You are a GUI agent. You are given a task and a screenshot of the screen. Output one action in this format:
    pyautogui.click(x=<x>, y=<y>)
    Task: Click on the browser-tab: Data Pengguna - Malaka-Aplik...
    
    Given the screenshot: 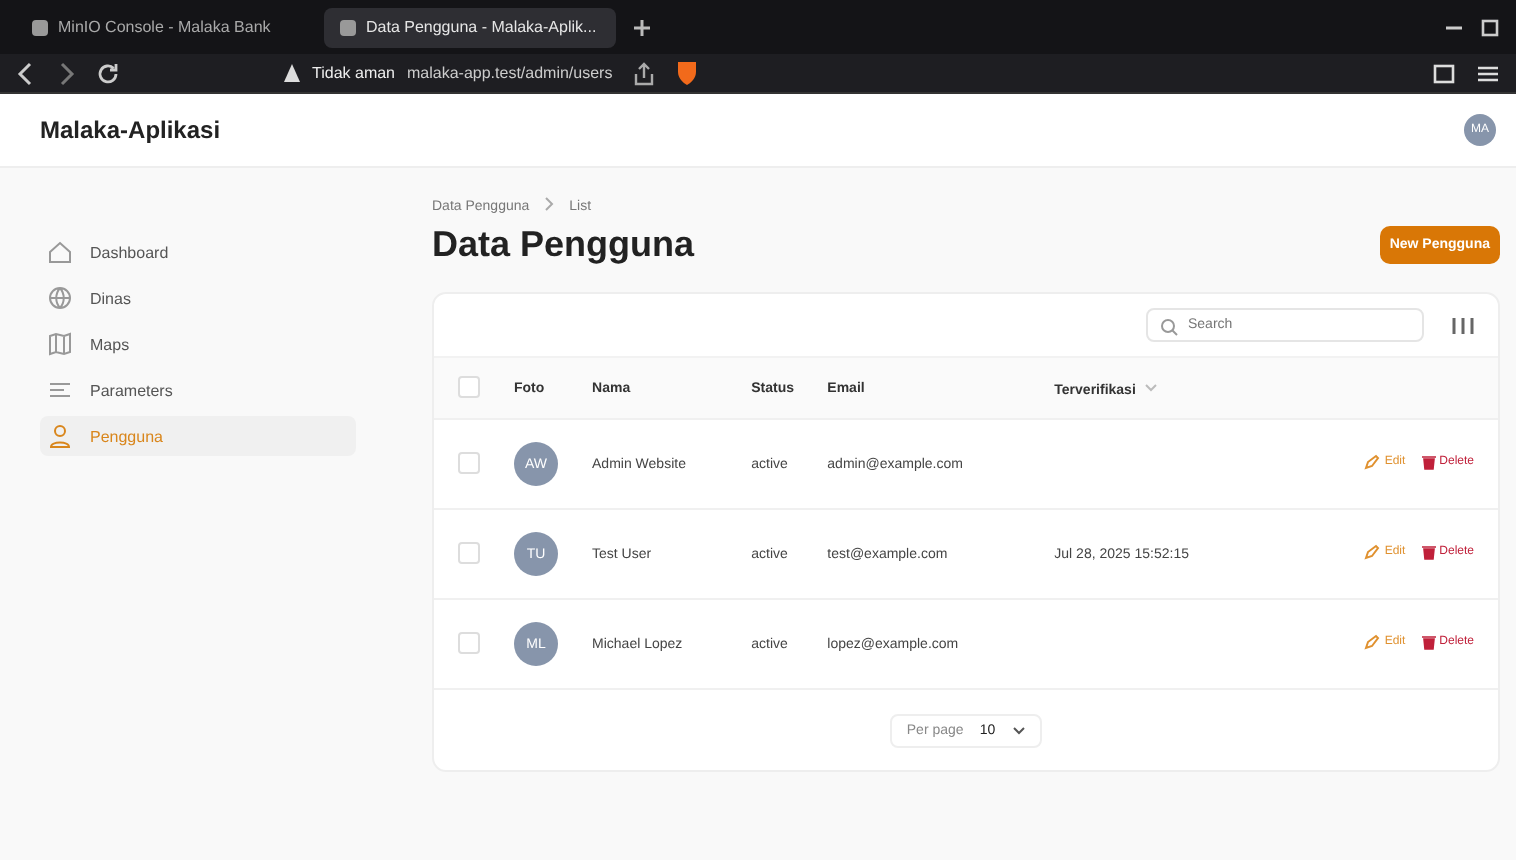 What is the action you would take?
    pyautogui.click(x=470, y=27)
    